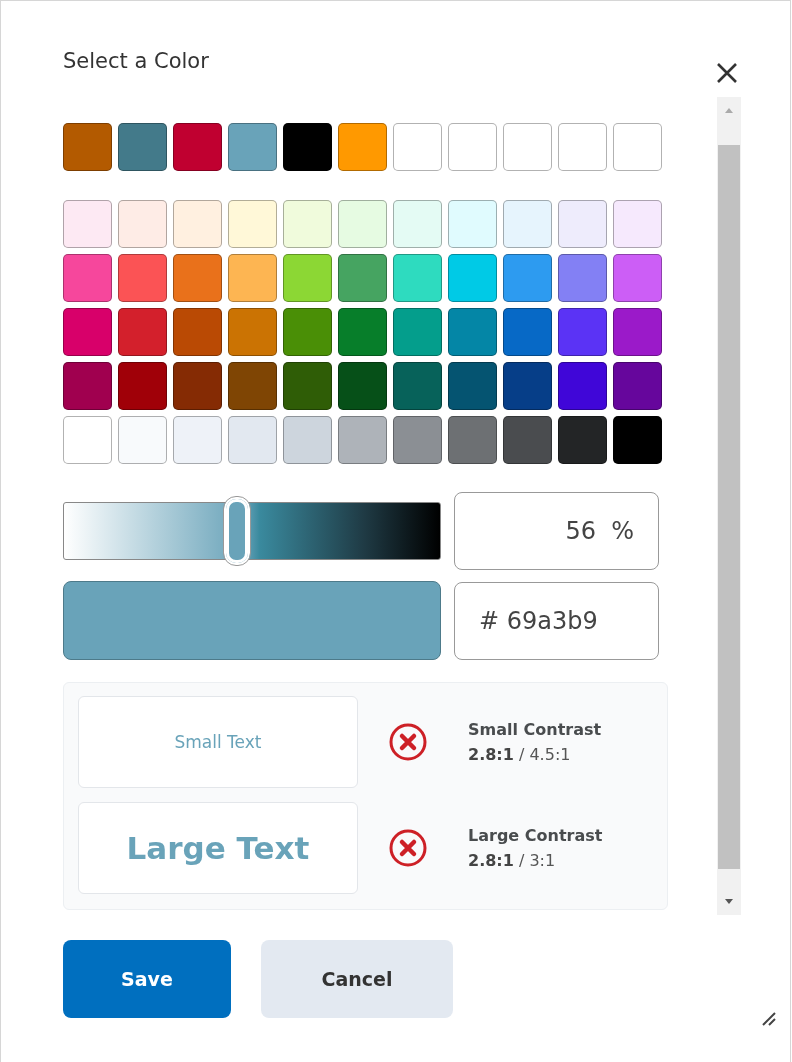  I want to click on text-sample: Large Text, so click(218, 848).